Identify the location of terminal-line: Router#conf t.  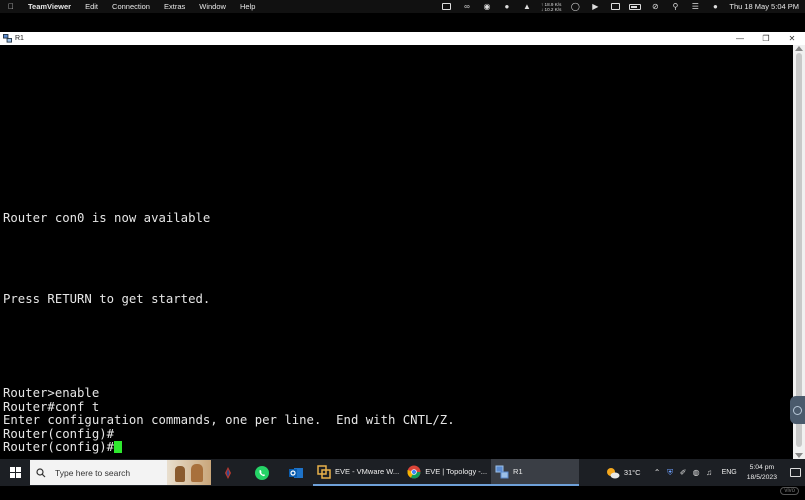
(51, 407).